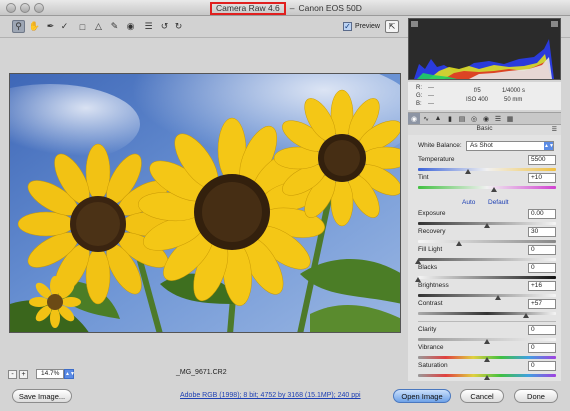 Image resolution: width=570 pixels, height=411 pixels. I want to click on fill-light-input: 0, so click(542, 250).